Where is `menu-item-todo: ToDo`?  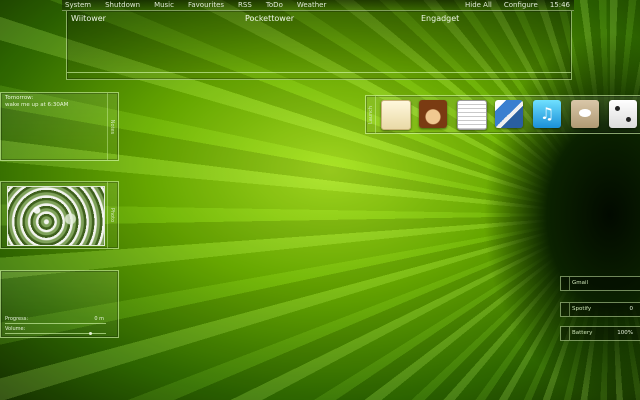 menu-item-todo: ToDo is located at coordinates (274, 5).